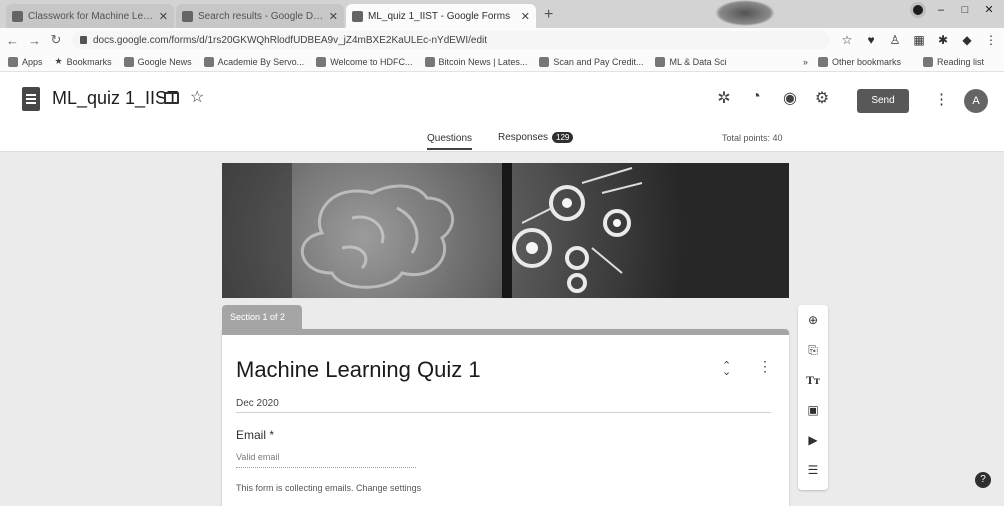 Image resolution: width=1004 pixels, height=506 pixels. What do you see at coordinates (726, 369) in the screenshot?
I see `collapse-icon: ⌃ ⌄` at bounding box center [726, 369].